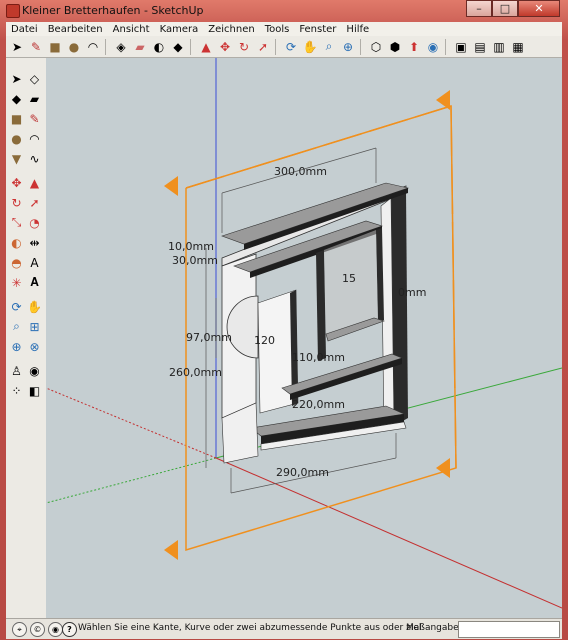 This screenshot has width=568, height=640. Describe the element at coordinates (17, 47) in the screenshot. I see `select-arrow-icon: ➤` at that location.